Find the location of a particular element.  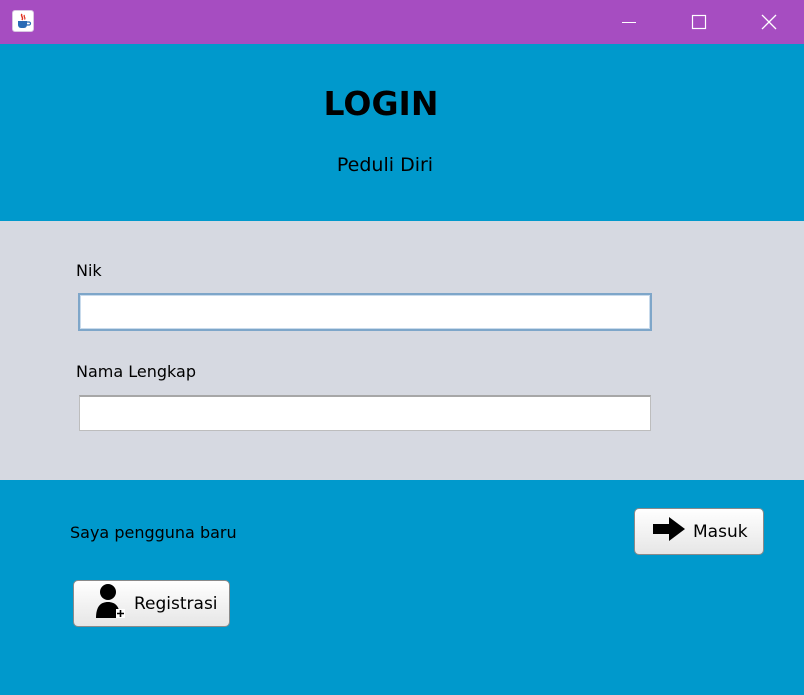

java-cup-icon is located at coordinates (23, 21).